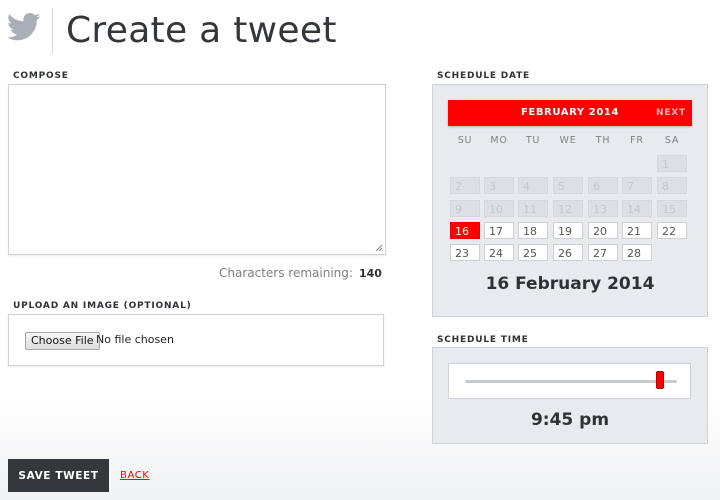  Describe the element at coordinates (603, 185) in the screenshot. I see `calendar-day: 6` at that location.